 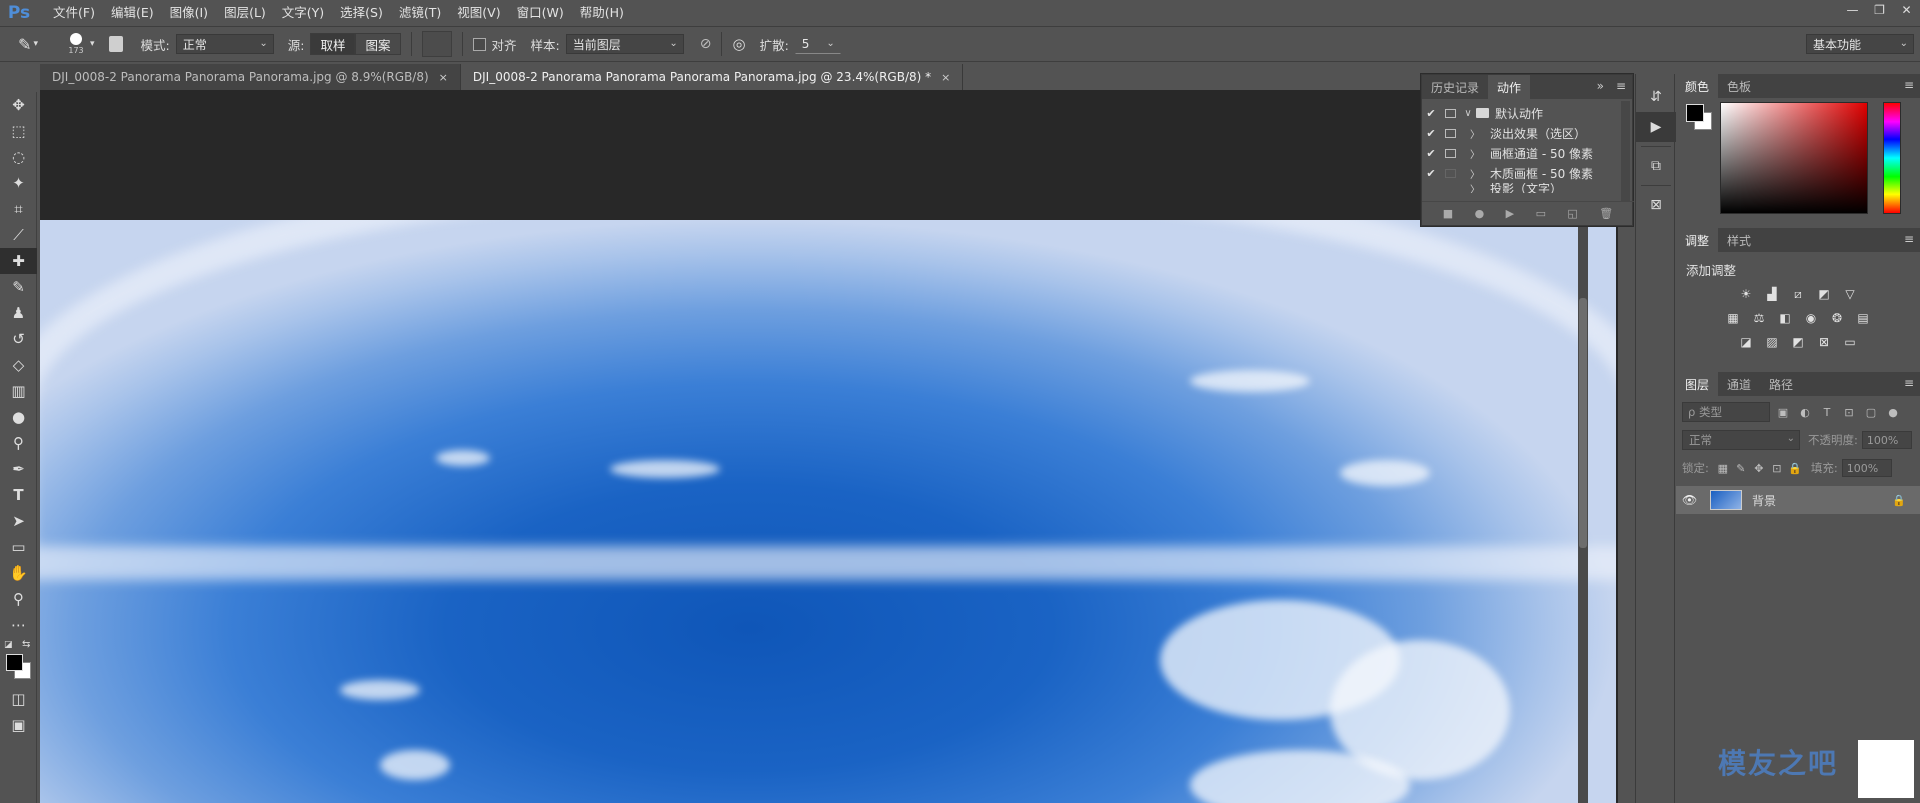 What do you see at coordinates (28, 44) in the screenshot?
I see `tool-preset-picker: ✎ ▾` at bounding box center [28, 44].